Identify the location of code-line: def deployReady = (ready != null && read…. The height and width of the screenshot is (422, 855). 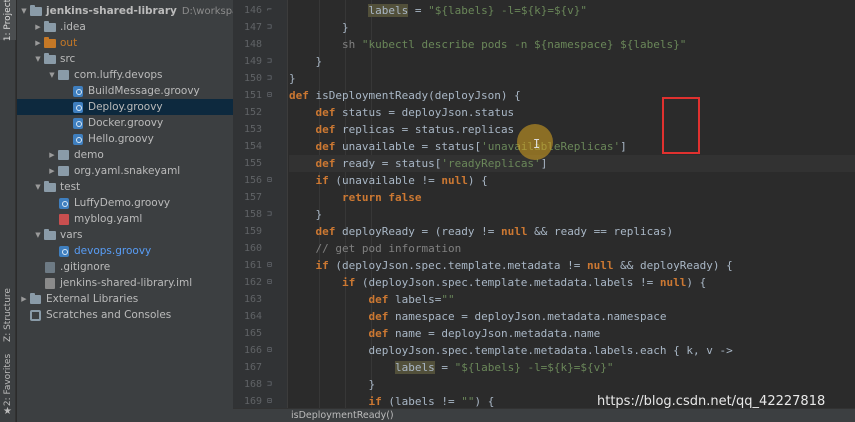
(481, 231).